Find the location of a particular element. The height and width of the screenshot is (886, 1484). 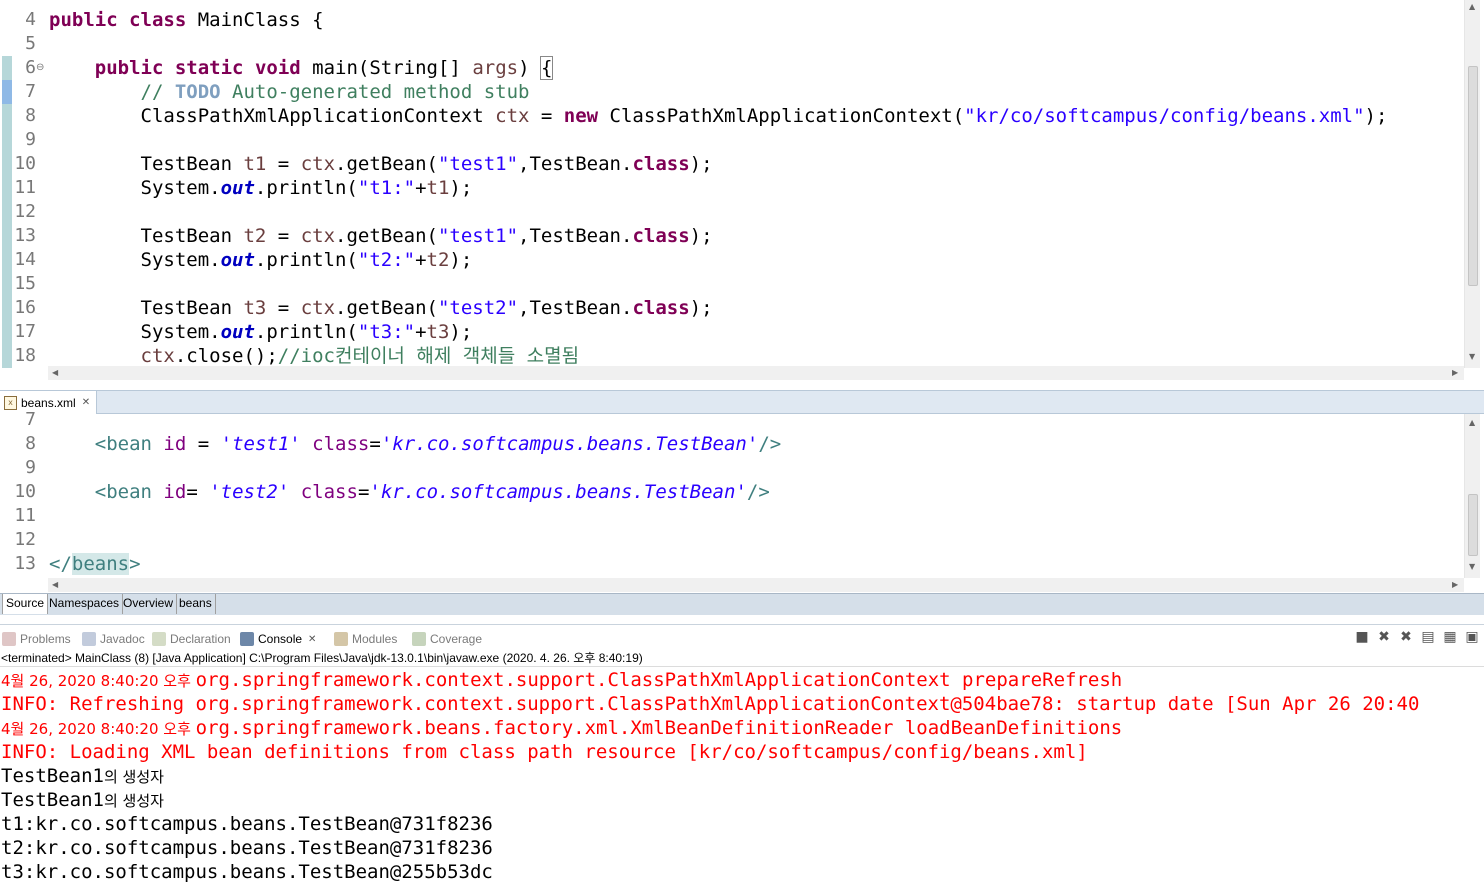

line-number: 10 is located at coordinates (25, 163).